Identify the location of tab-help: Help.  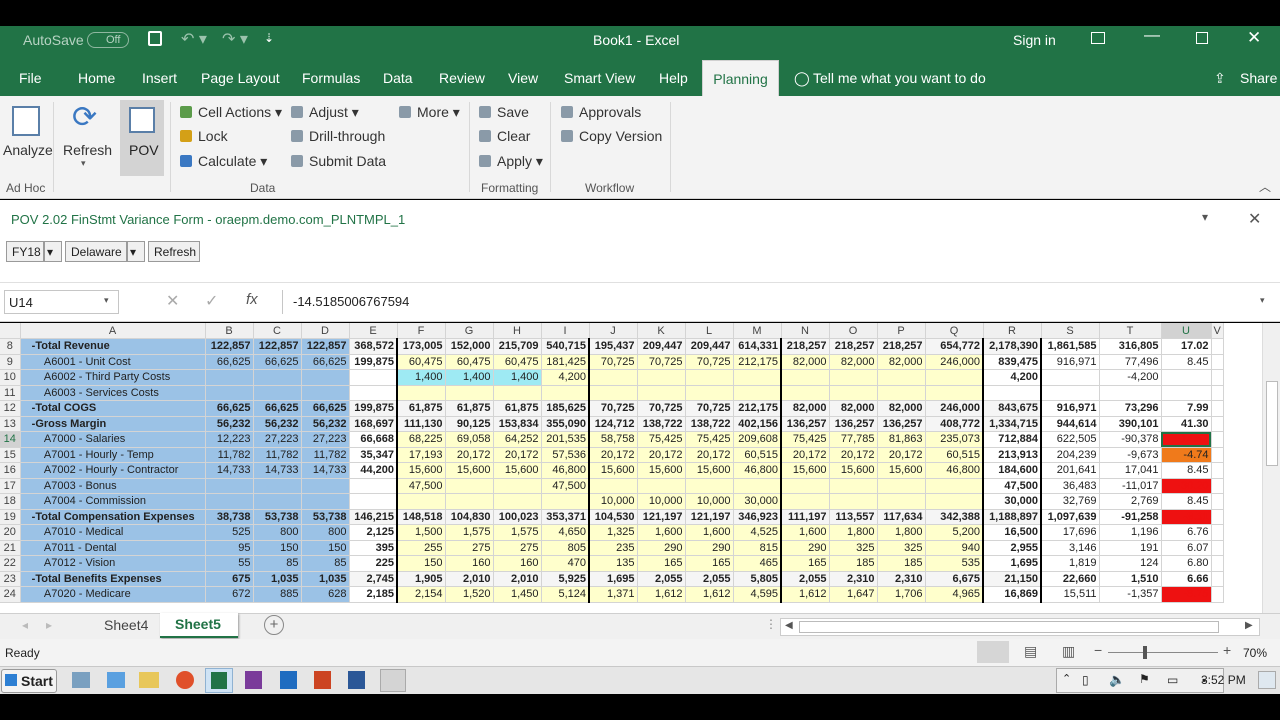
(673, 78).